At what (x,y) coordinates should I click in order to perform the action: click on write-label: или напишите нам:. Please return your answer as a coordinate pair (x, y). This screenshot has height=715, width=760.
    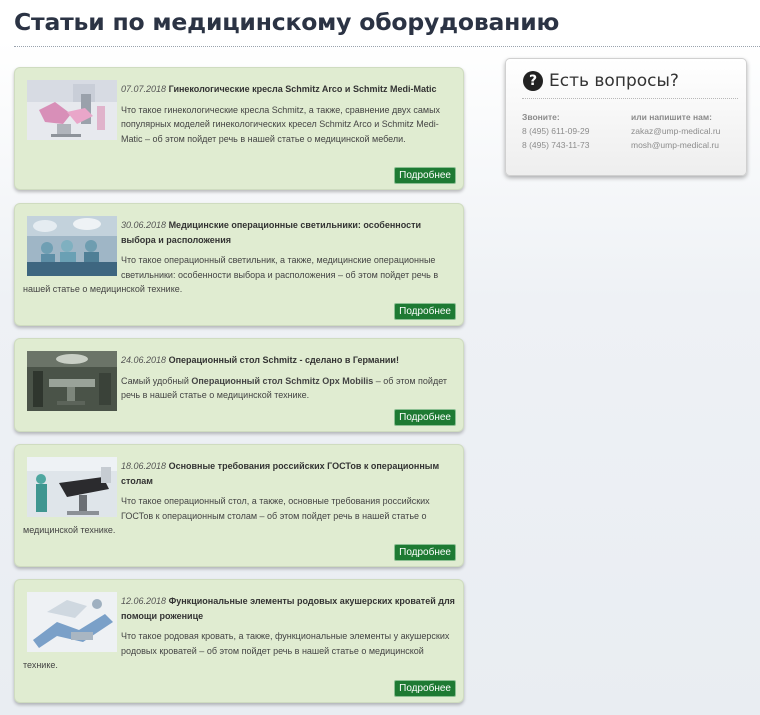
    Looking at the image, I should click on (671, 117).